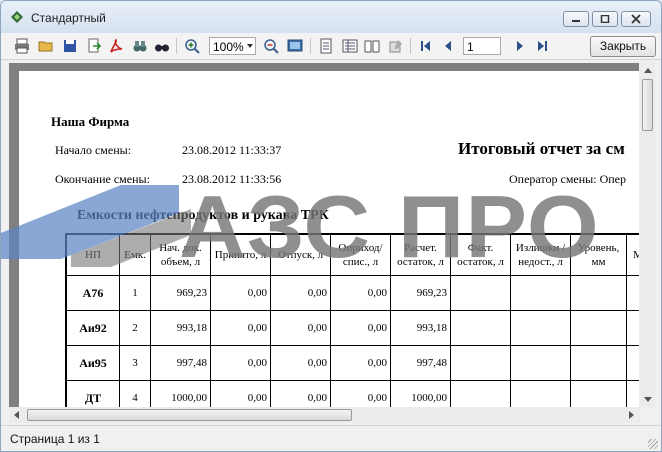 The height and width of the screenshot is (452, 662). What do you see at coordinates (647, 235) in the screenshot?
I see `vertical-scrollbar` at bounding box center [647, 235].